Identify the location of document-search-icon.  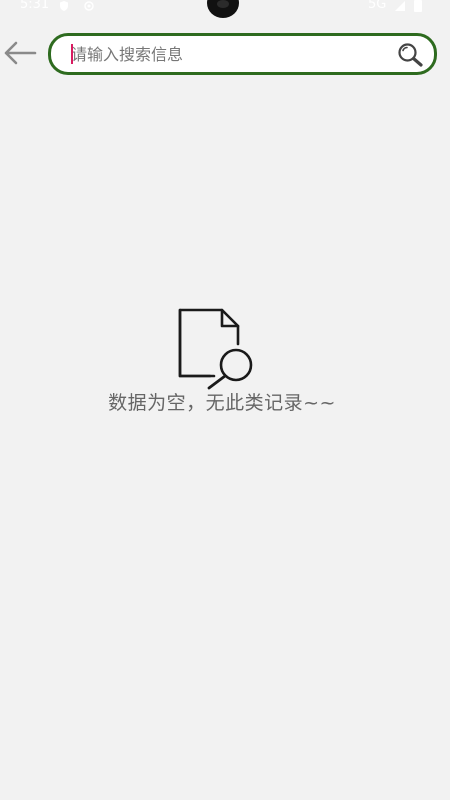
(215, 349).